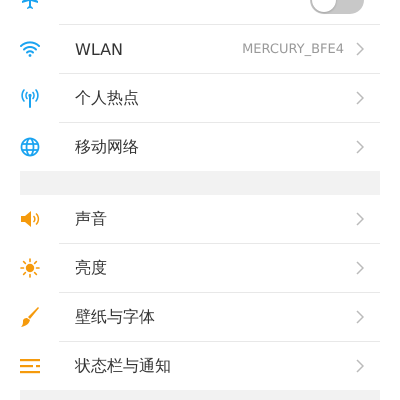 This screenshot has width=400, height=400. What do you see at coordinates (215, 98) in the screenshot?
I see `setting-label: 个人热点` at bounding box center [215, 98].